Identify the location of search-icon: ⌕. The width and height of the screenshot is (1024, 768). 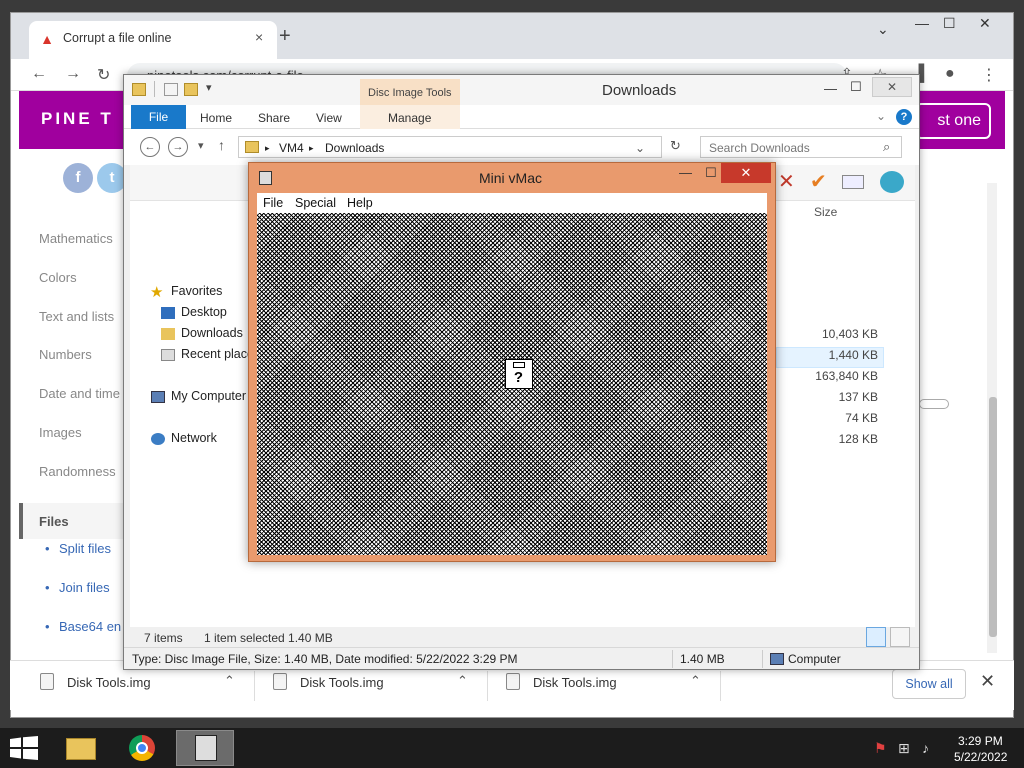
(886, 147).